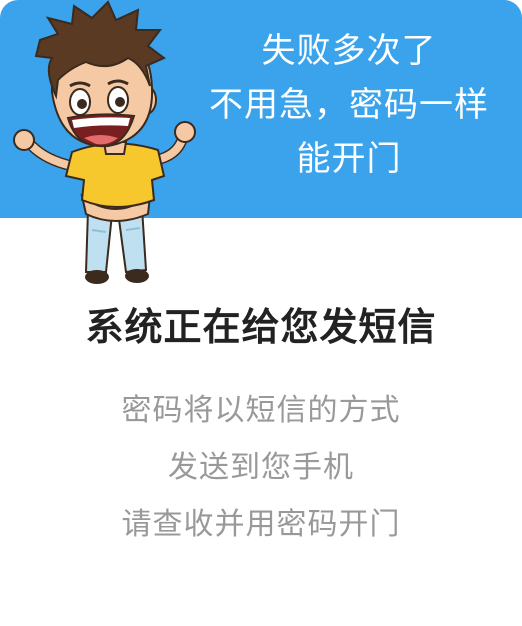 The image size is (522, 626). Describe the element at coordinates (261, 327) in the screenshot. I see `page-title: 系统正在给您发短信` at that location.